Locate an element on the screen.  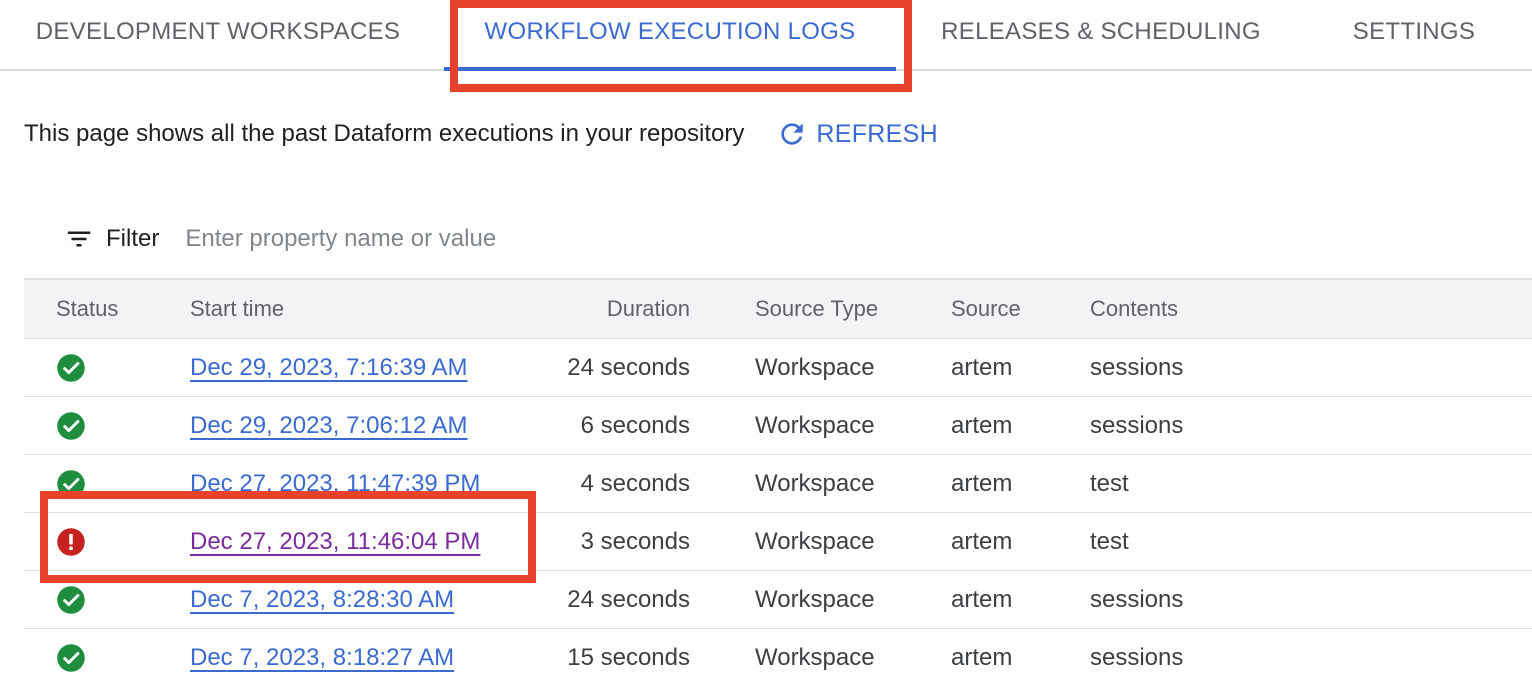
tab-workflow-execution-logs: WORKFLOW EXECUTION LOGS is located at coordinates (670, 35).